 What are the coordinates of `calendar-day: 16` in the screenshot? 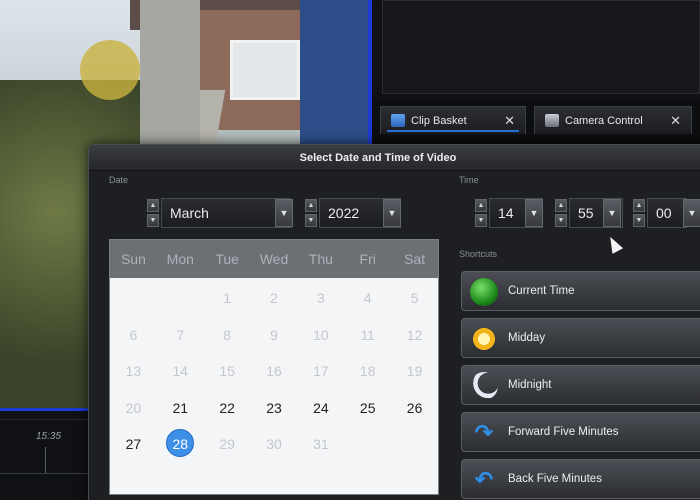 It's located at (274, 371).